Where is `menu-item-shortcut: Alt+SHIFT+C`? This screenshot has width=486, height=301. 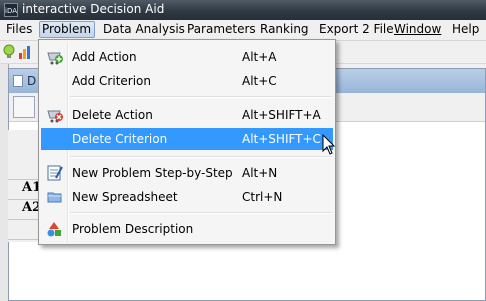 menu-item-shortcut: Alt+SHIFT+C is located at coordinates (281, 139).